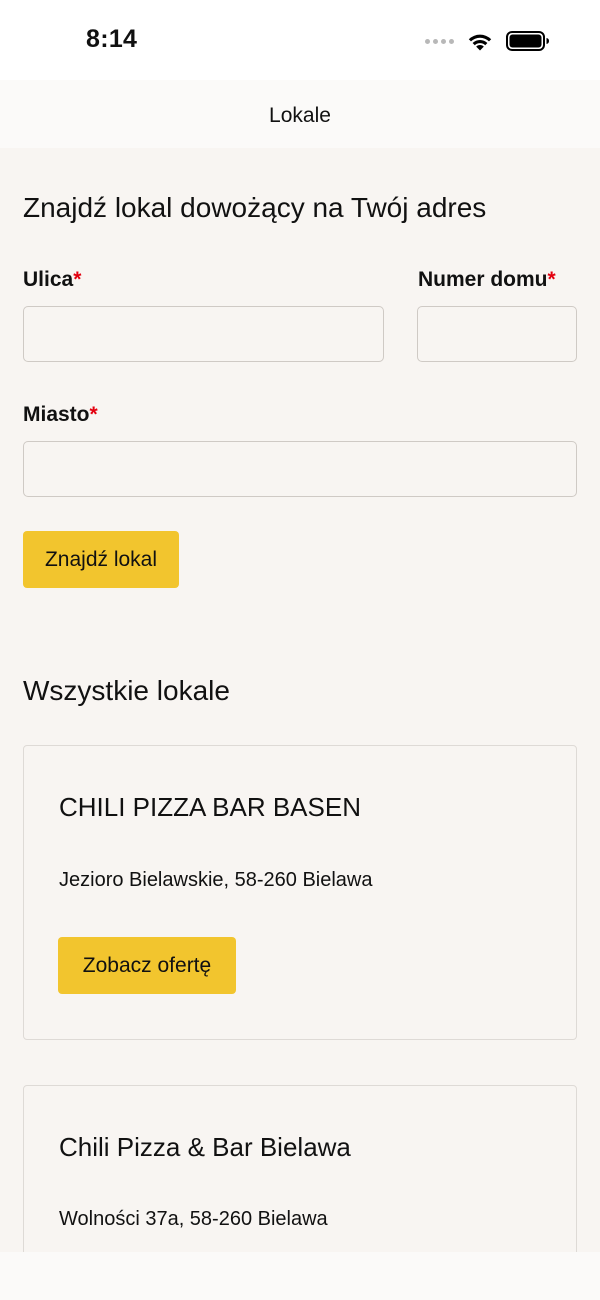 This screenshot has height=1300, width=600. I want to click on find-restaurant-button: Znajdź lokal, so click(101, 559).